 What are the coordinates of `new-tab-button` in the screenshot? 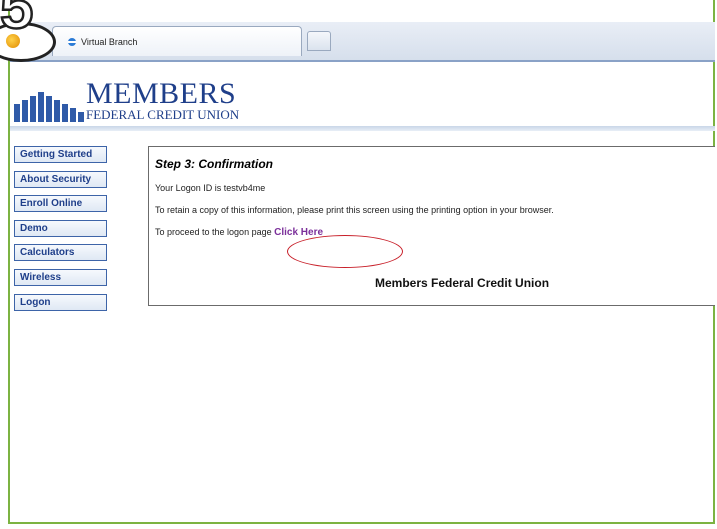 It's located at (319, 41).